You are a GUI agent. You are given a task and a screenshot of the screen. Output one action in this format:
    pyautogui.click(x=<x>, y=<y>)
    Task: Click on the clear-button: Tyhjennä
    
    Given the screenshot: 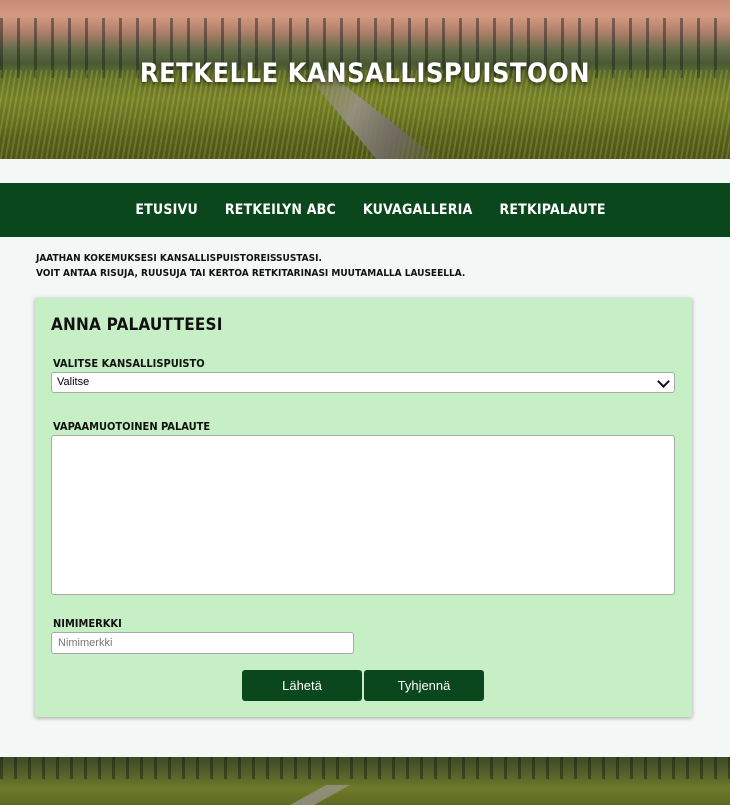 What is the action you would take?
    pyautogui.click(x=424, y=685)
    